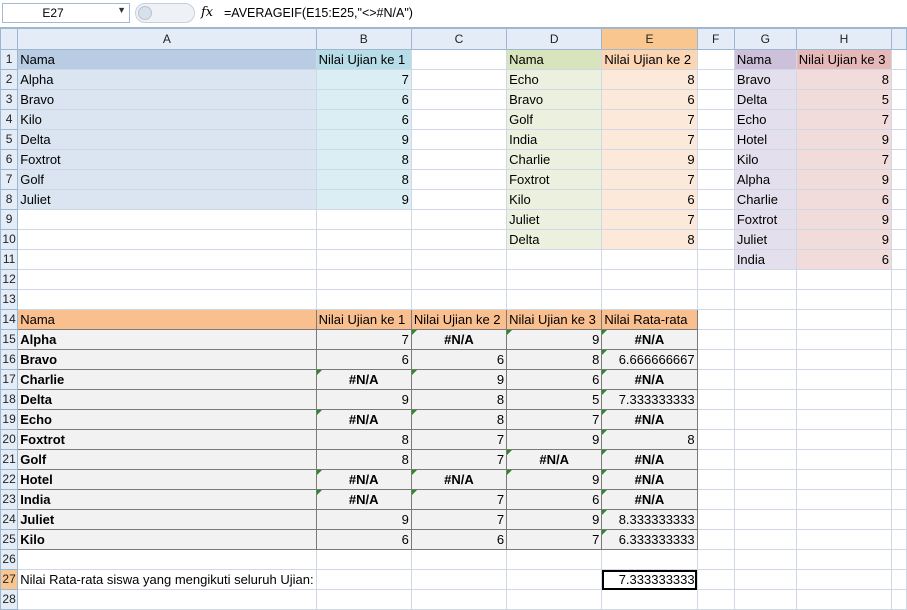  What do you see at coordinates (363, 79) in the screenshot?
I see `cell-B2: 7` at bounding box center [363, 79].